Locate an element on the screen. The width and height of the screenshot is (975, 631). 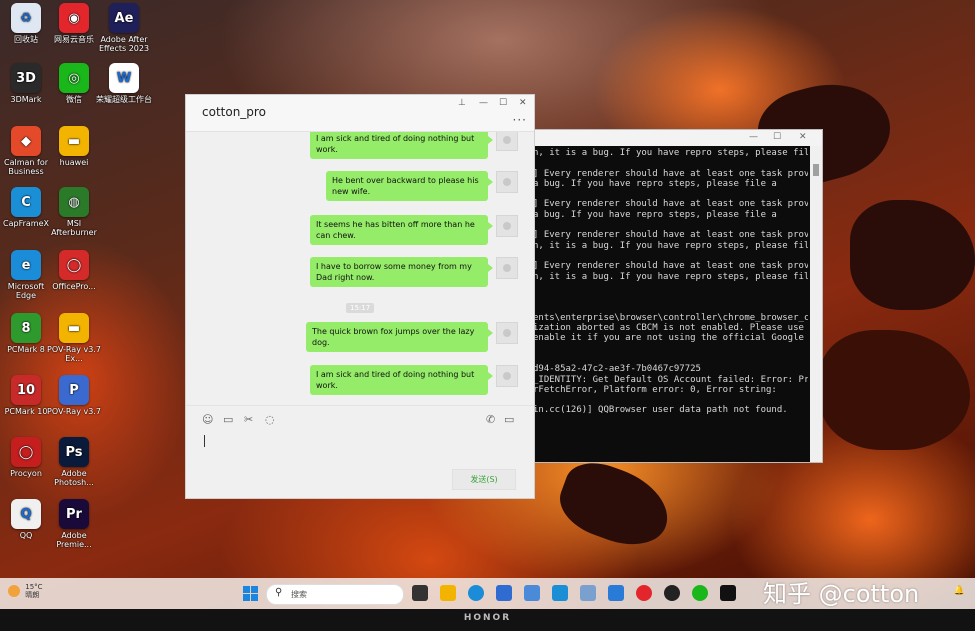
weather-widget: 15°C 晴朗 is located at coordinates (25, 591).